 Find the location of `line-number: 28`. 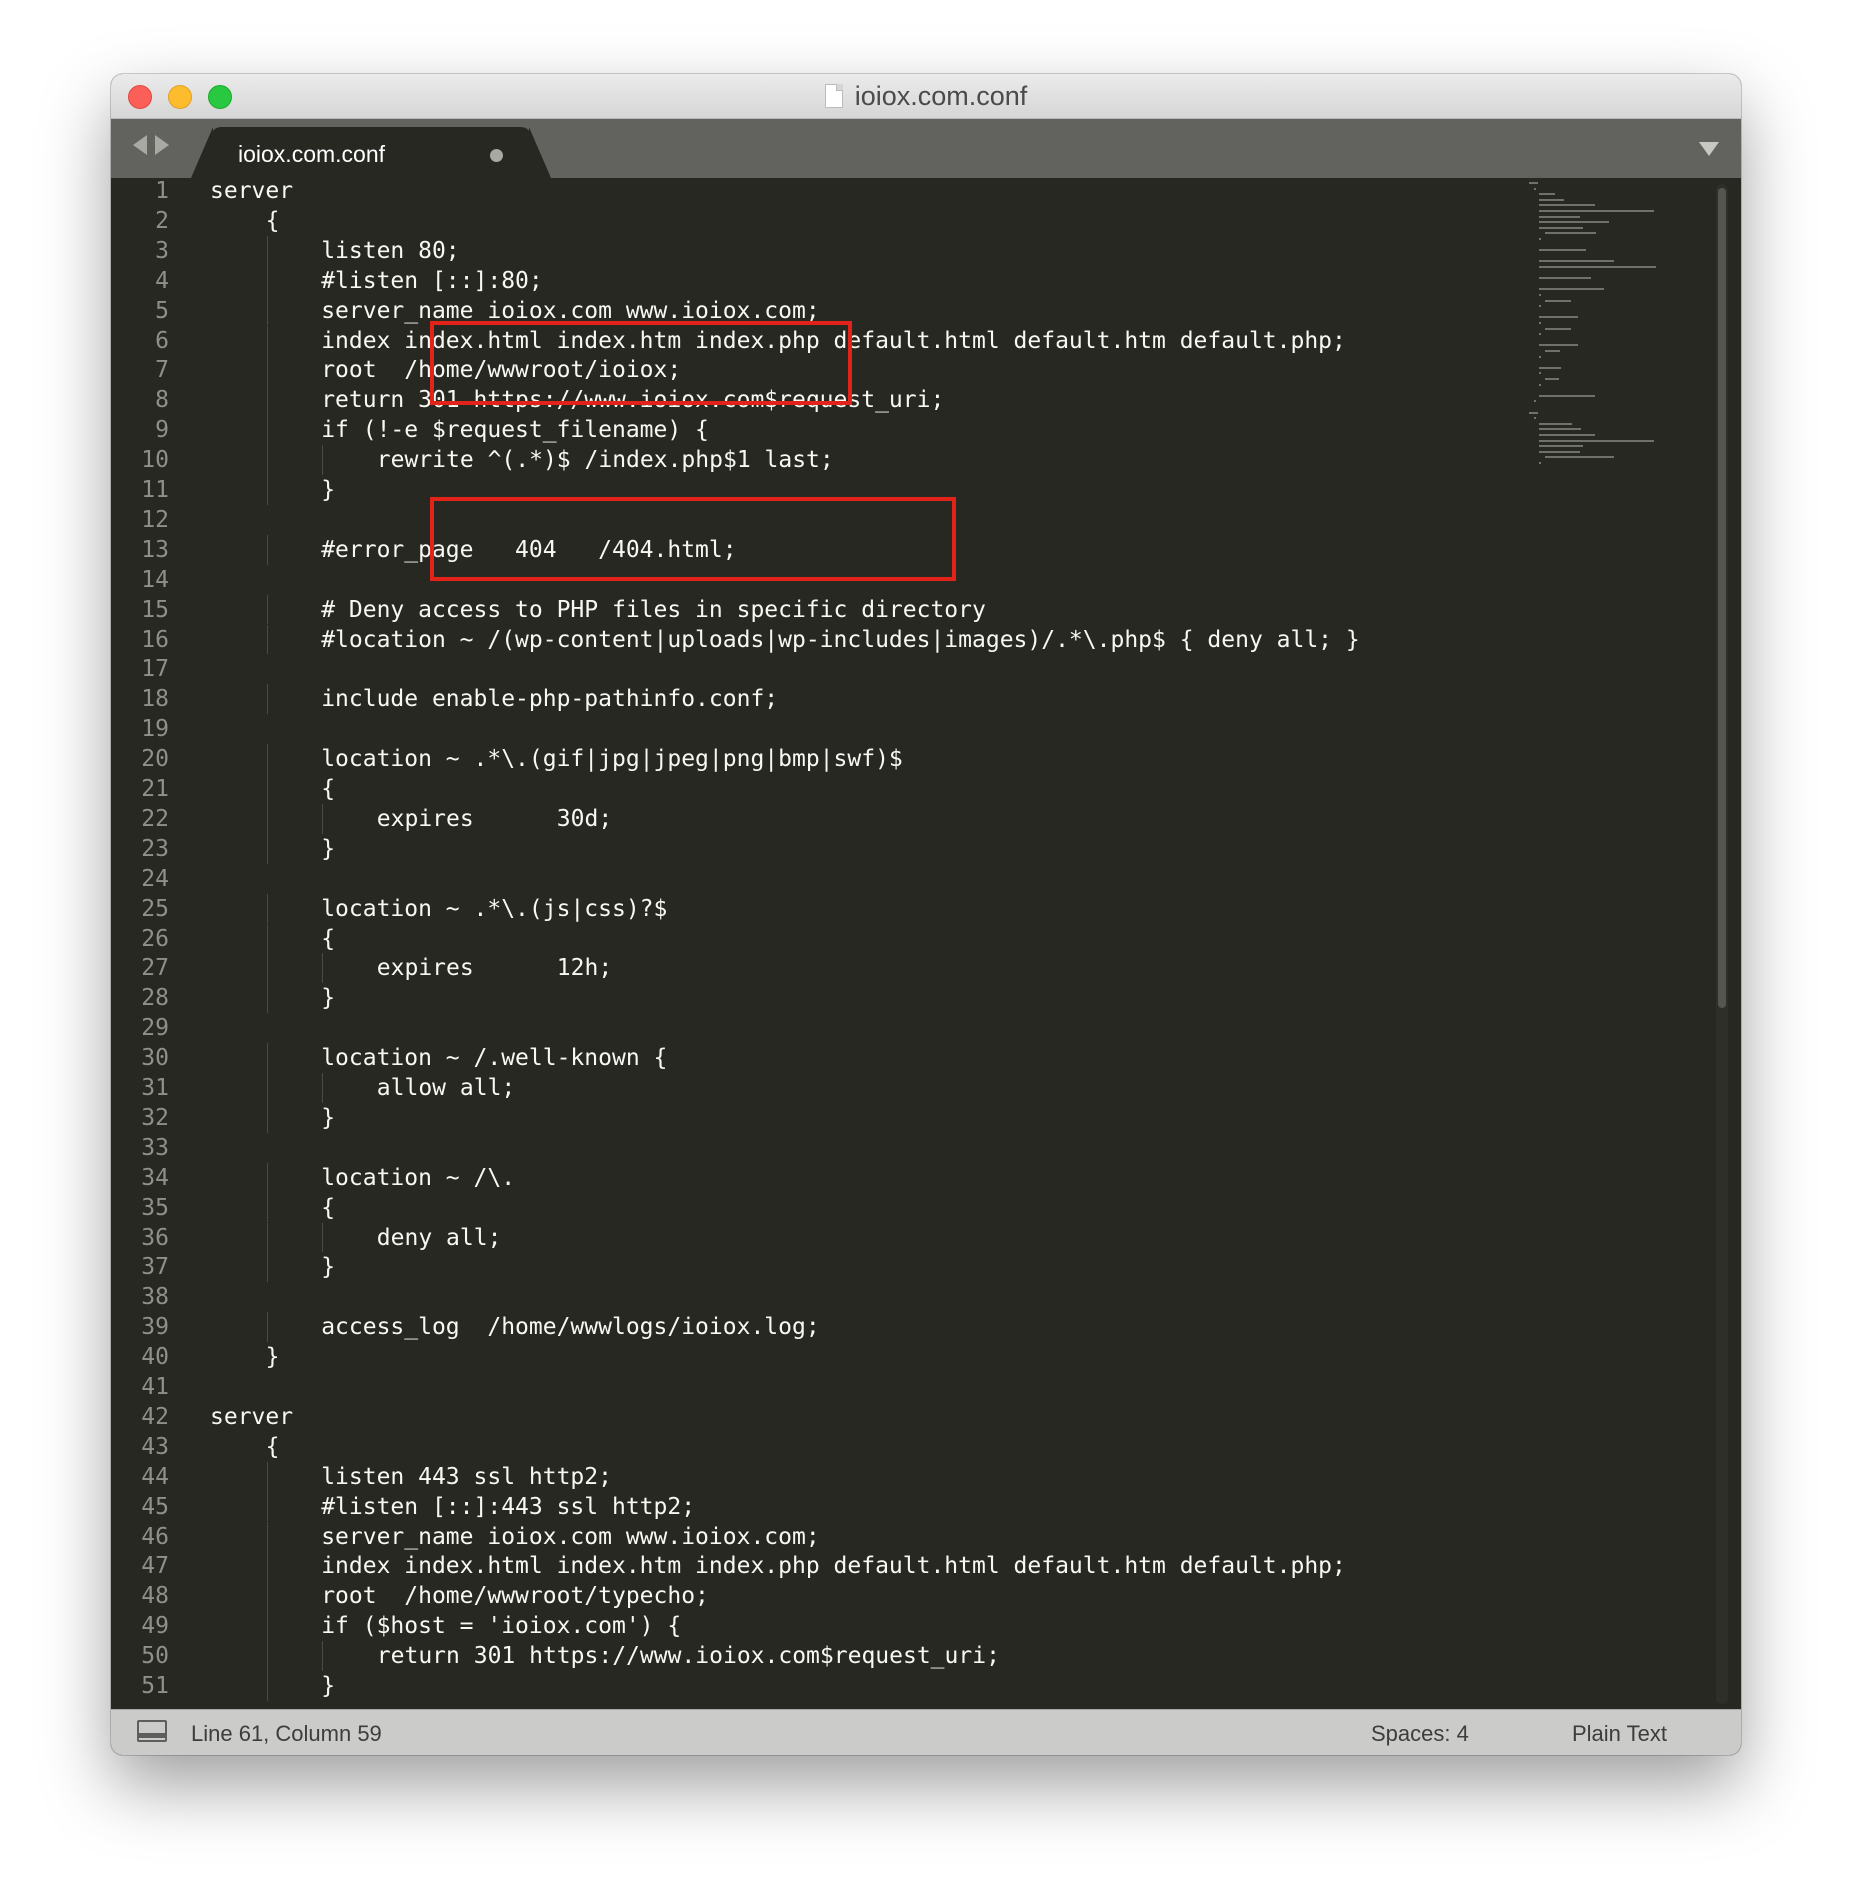

line-number: 28 is located at coordinates (155, 998).